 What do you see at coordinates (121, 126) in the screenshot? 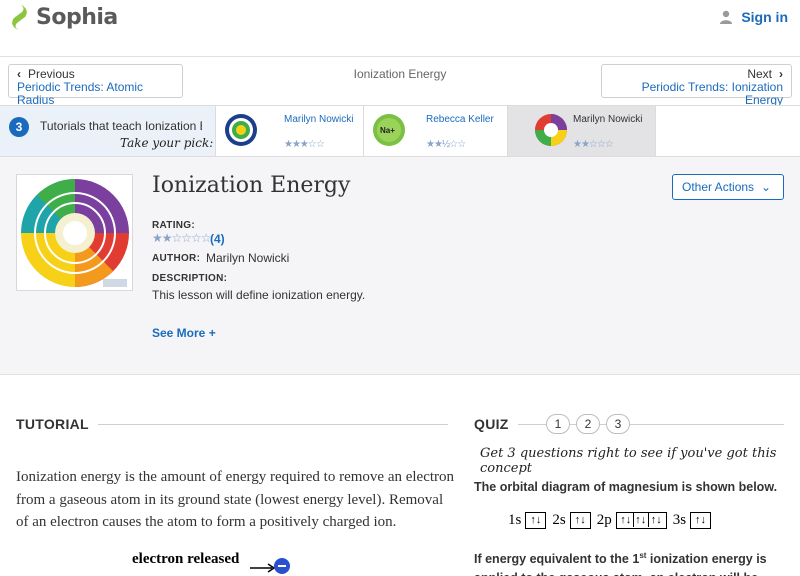
I see `picker-label: Tutorials that teach Ionization Energy` at bounding box center [121, 126].